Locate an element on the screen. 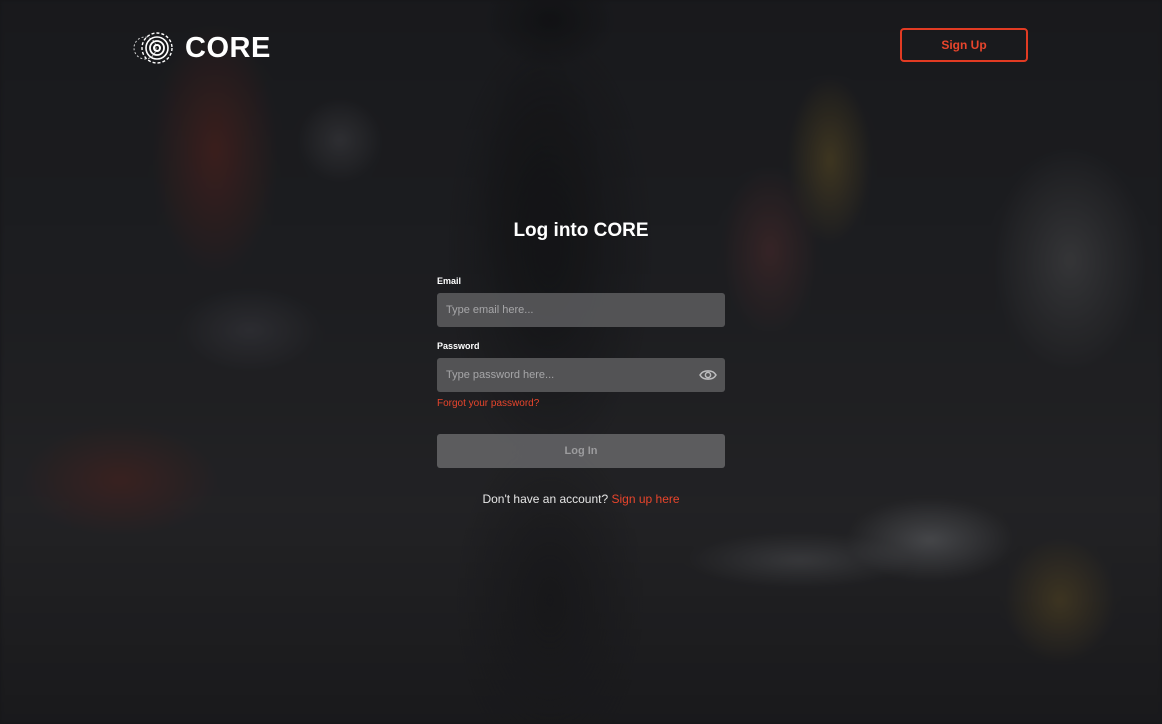 The height and width of the screenshot is (724, 1162). email-wrap is located at coordinates (581, 310).